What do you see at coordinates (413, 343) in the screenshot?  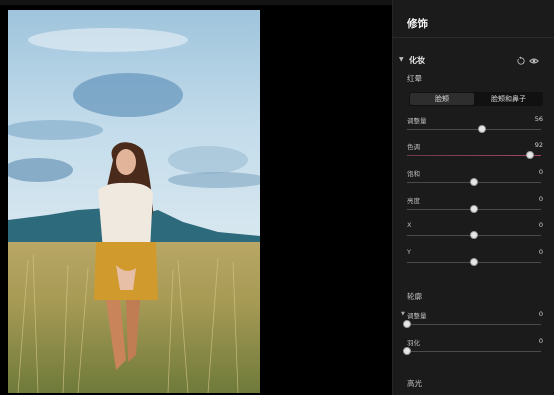 I see `slider-label: 羽化` at bounding box center [413, 343].